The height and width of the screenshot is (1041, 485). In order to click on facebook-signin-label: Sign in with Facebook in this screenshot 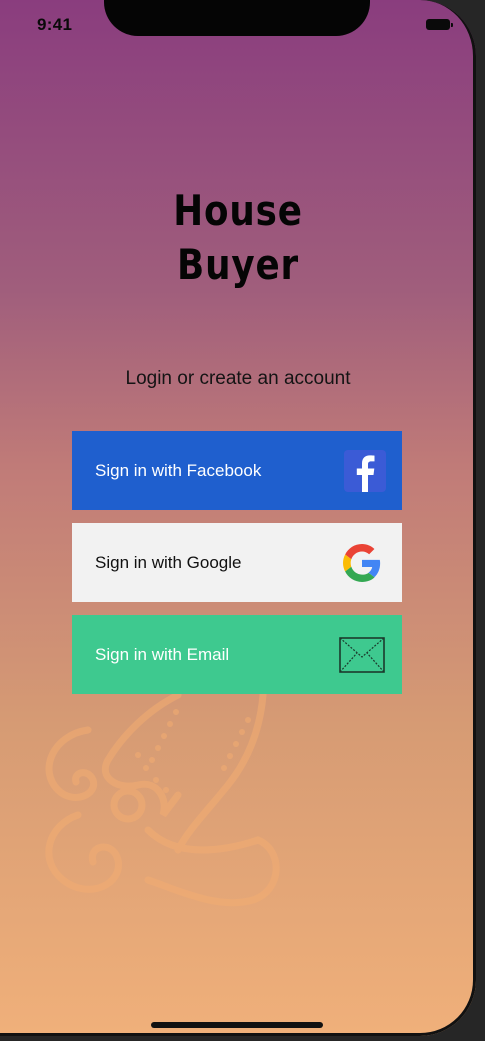, I will do `click(178, 470)`.